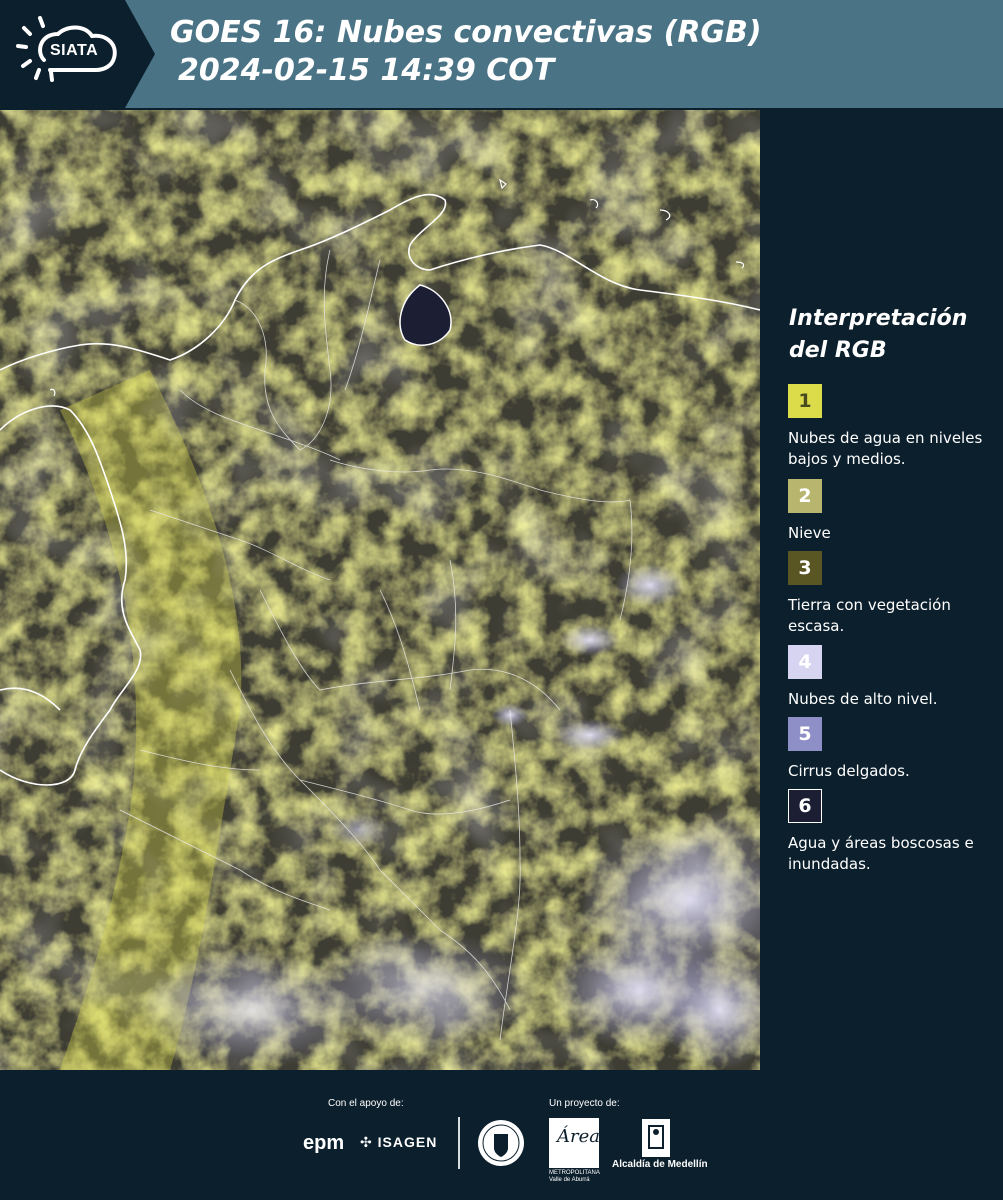  Describe the element at coordinates (574, 1143) in the screenshot. I see `area-metropolitana-logo: Área` at that location.